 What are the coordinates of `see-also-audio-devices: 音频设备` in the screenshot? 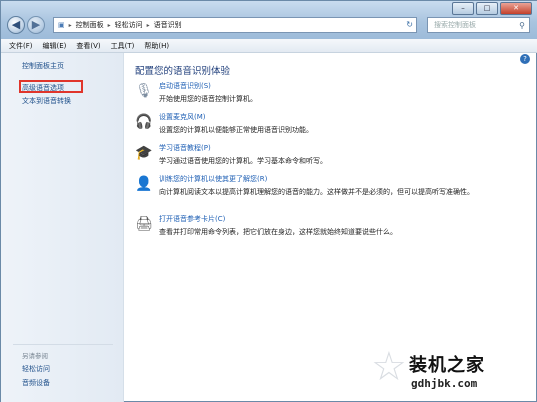 It's located at (36, 383).